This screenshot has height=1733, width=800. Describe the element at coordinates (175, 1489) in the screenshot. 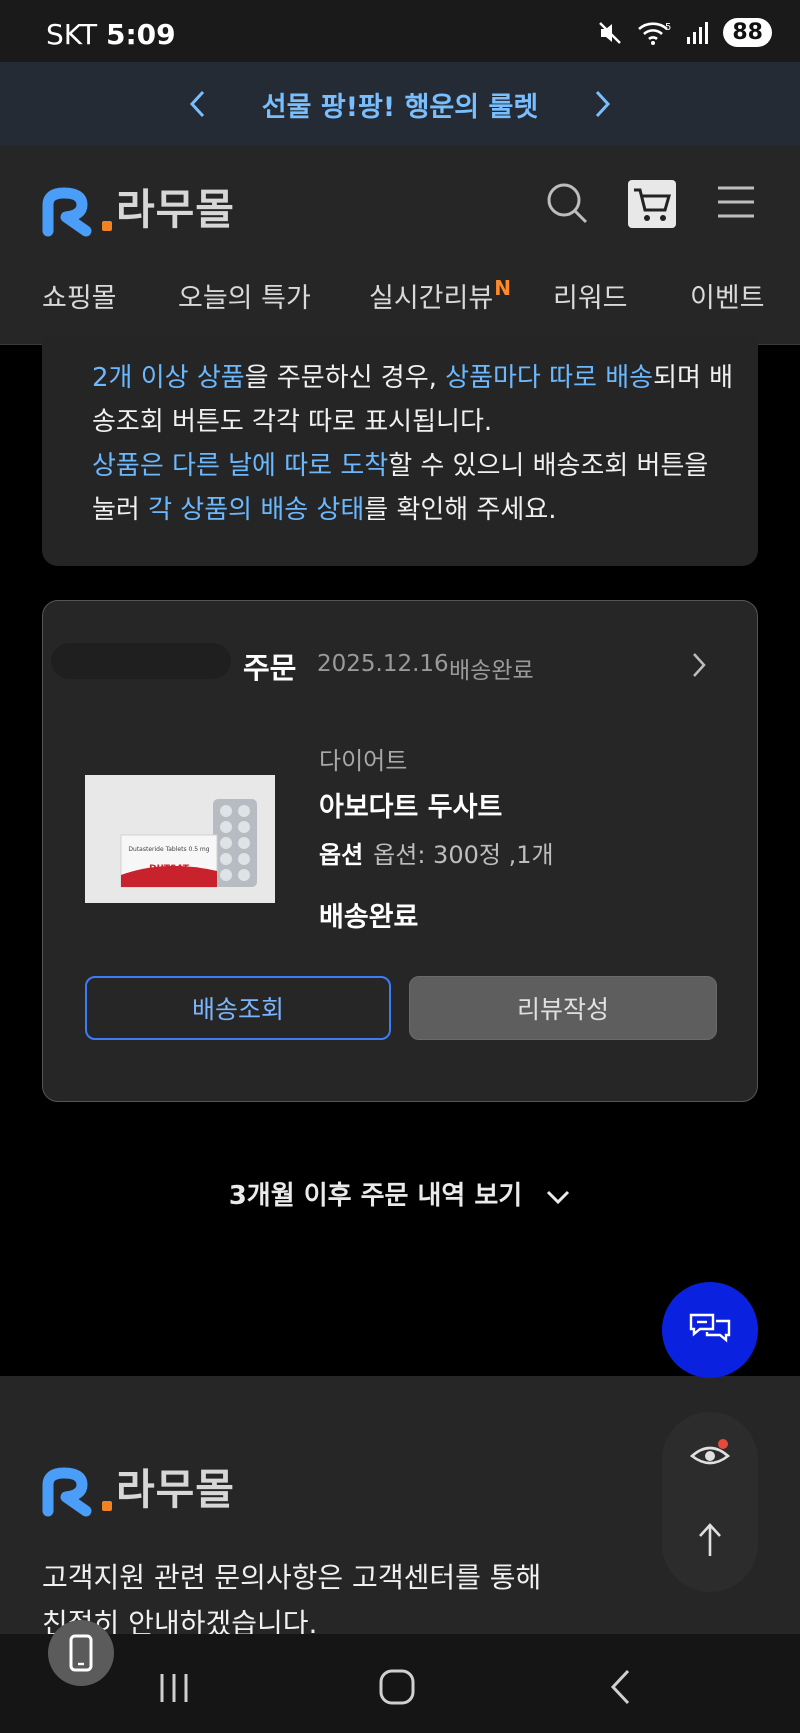

I see `footer-logo-text: 라무몰` at that location.